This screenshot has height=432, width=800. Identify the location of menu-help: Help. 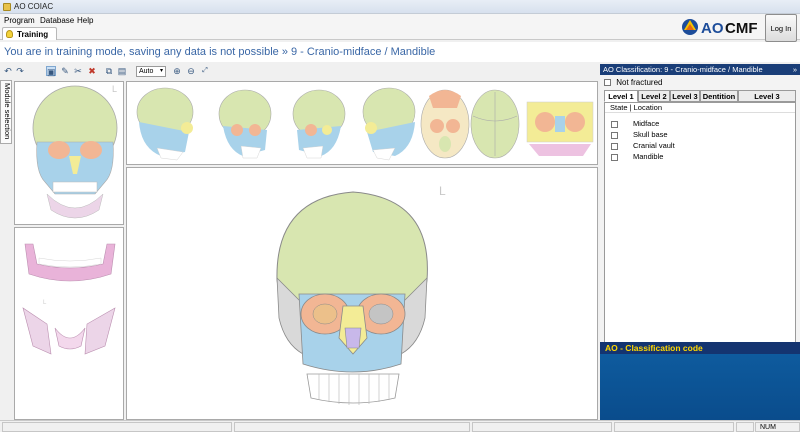
(85, 20).